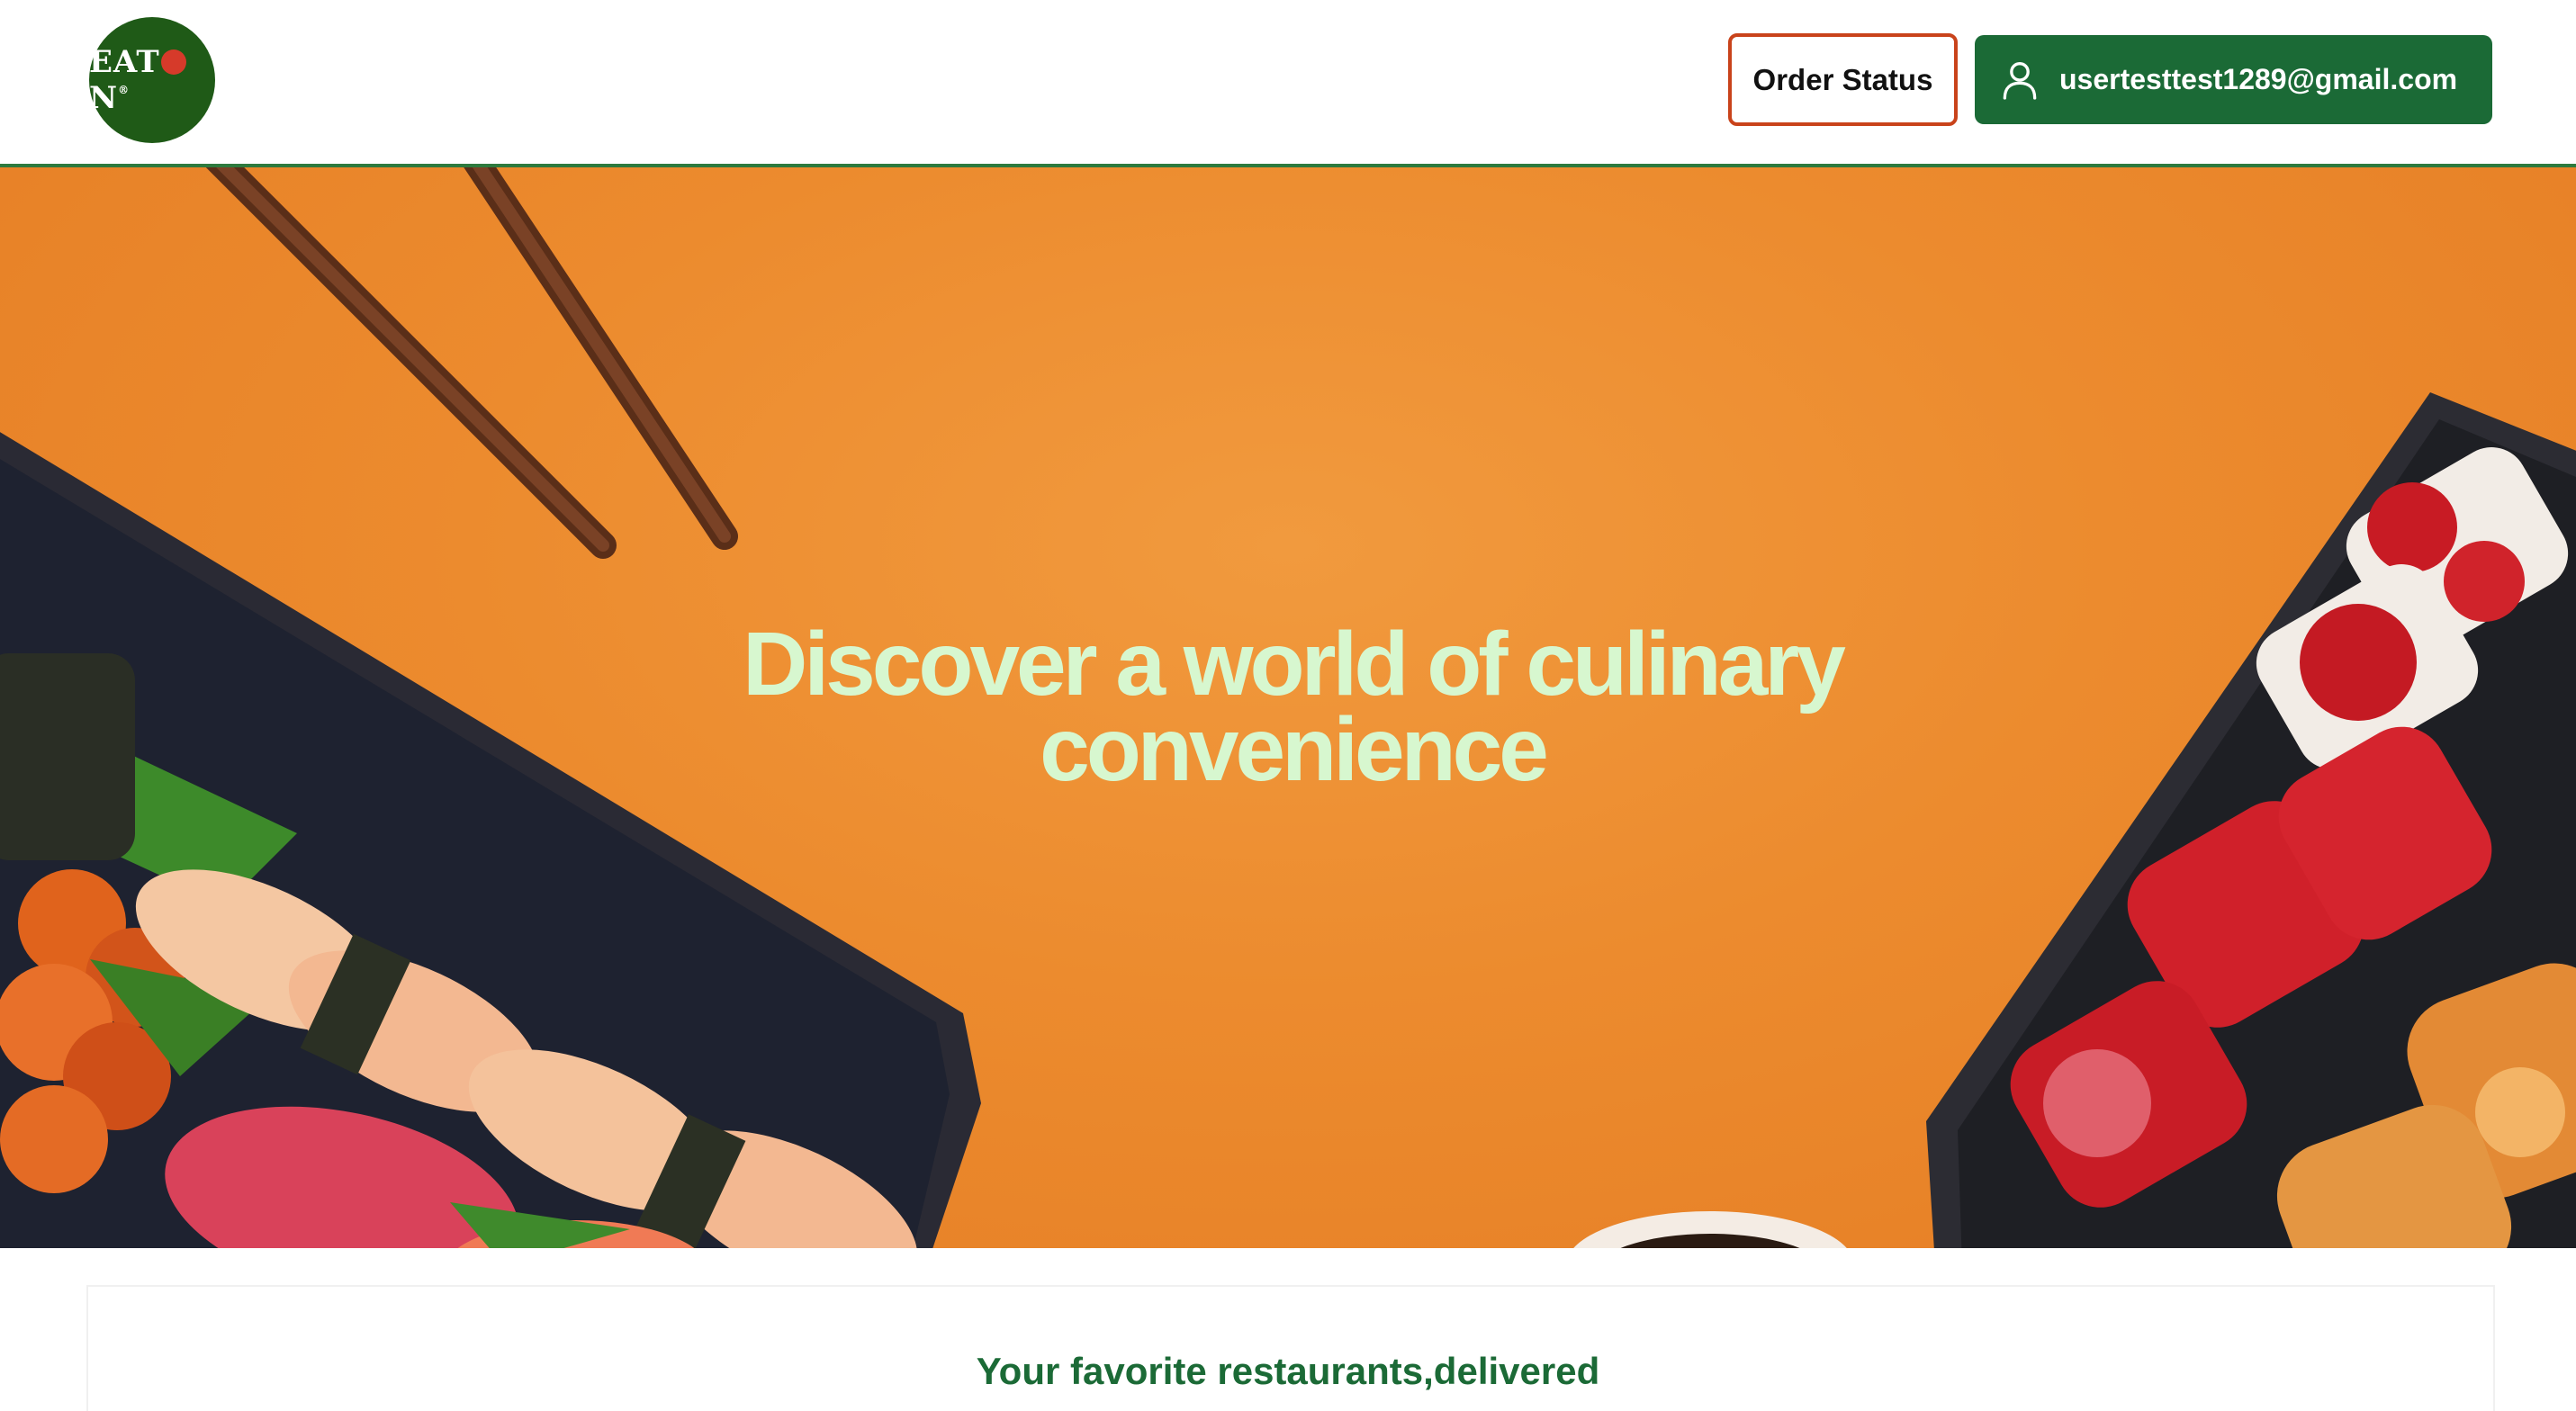 Image resolution: width=2576 pixels, height=1411 pixels. I want to click on user-account-button: usertesttest1289@gmail.com, so click(2233, 79).